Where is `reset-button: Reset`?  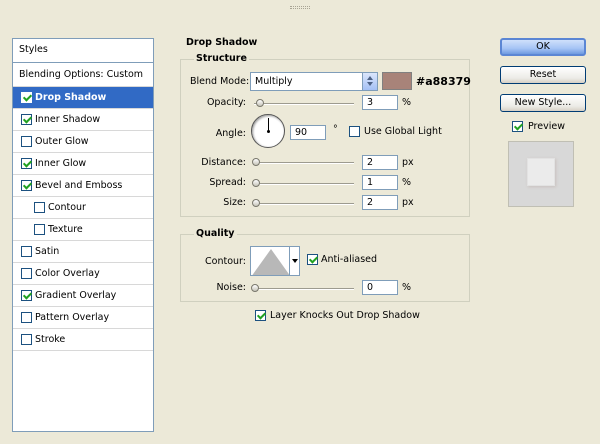 reset-button: Reset is located at coordinates (543, 75).